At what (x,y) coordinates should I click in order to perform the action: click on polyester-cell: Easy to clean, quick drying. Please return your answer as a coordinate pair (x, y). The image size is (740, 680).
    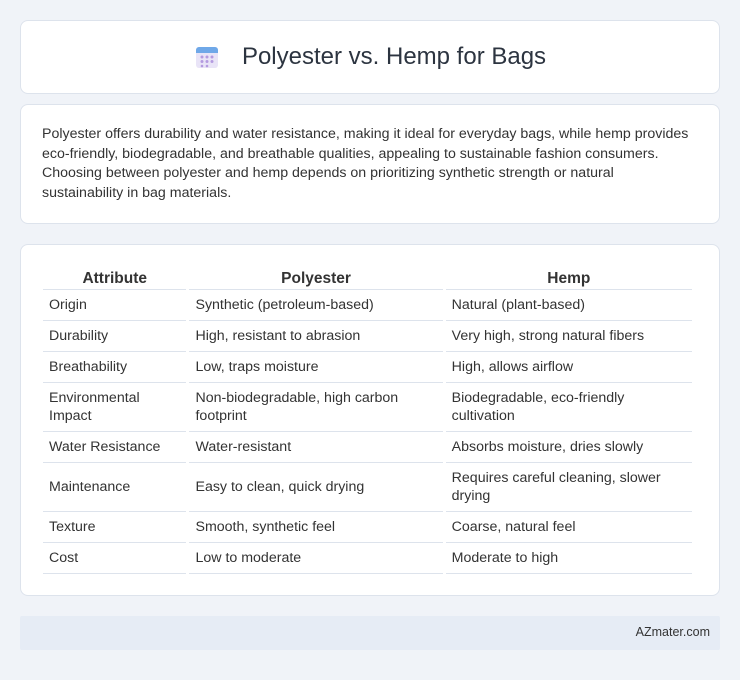
    Looking at the image, I should click on (316, 487).